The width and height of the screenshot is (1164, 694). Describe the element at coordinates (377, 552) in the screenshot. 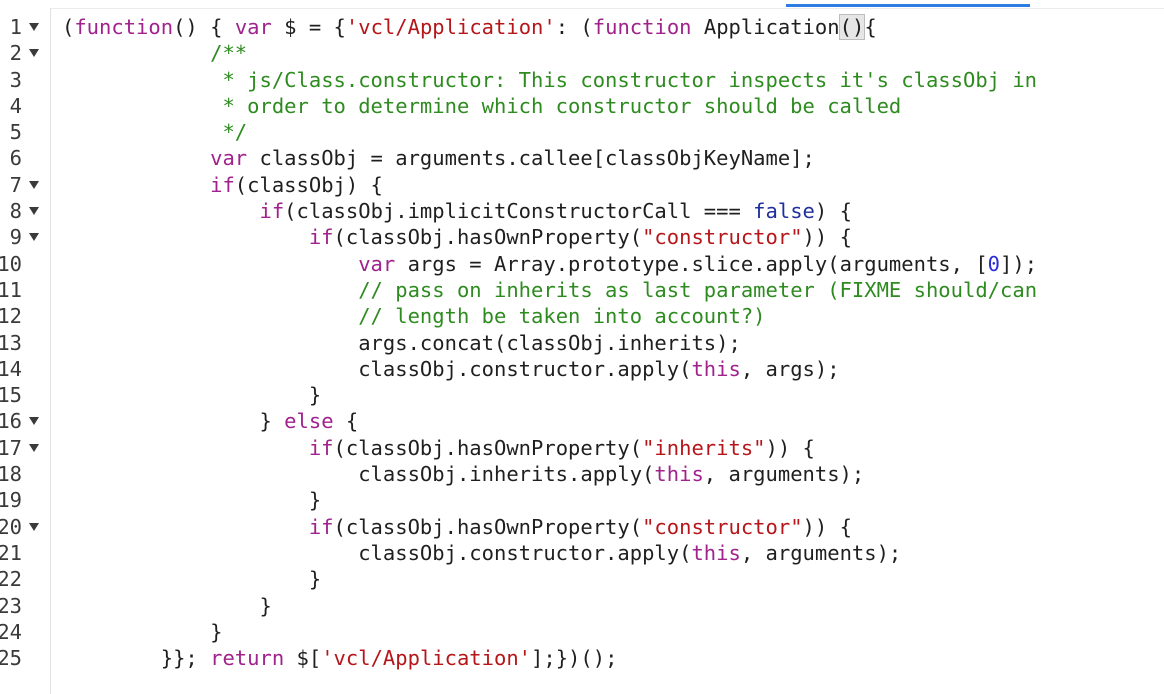

I see `code-token: classObj.constructor.apply(` at that location.